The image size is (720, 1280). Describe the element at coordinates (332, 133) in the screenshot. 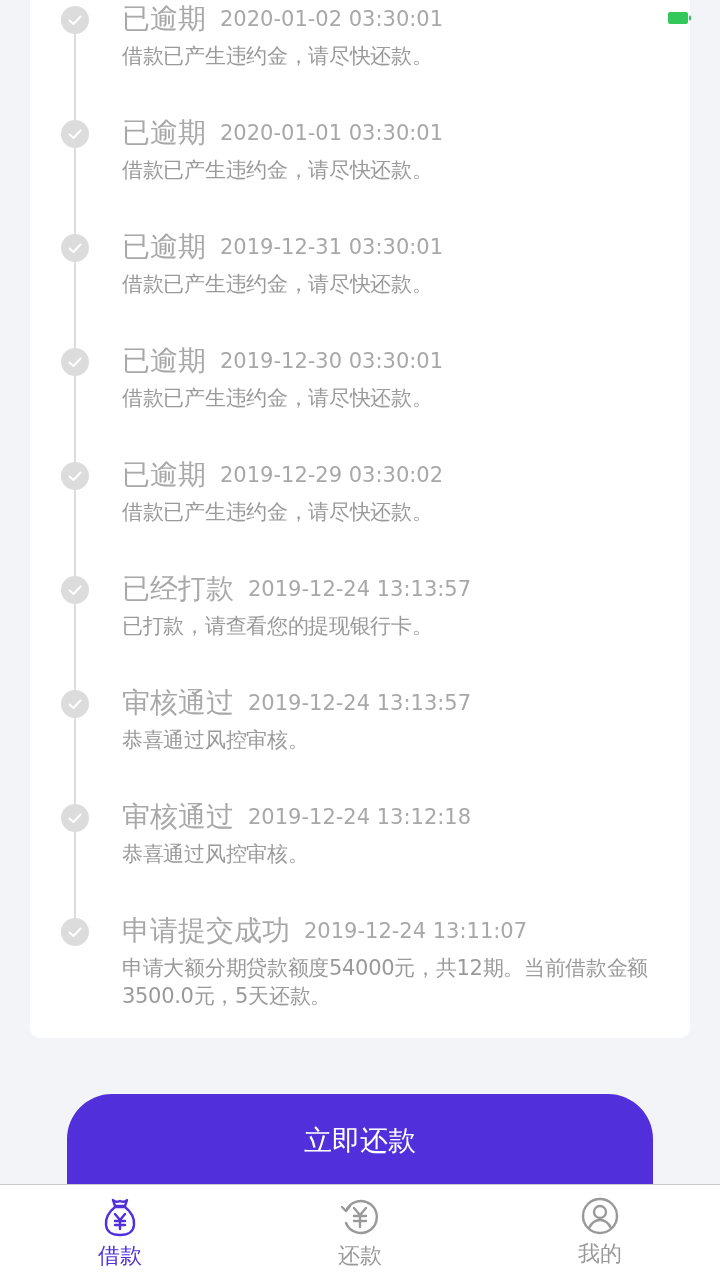

I see `status-time: 2020-01-01 03:30:01` at that location.